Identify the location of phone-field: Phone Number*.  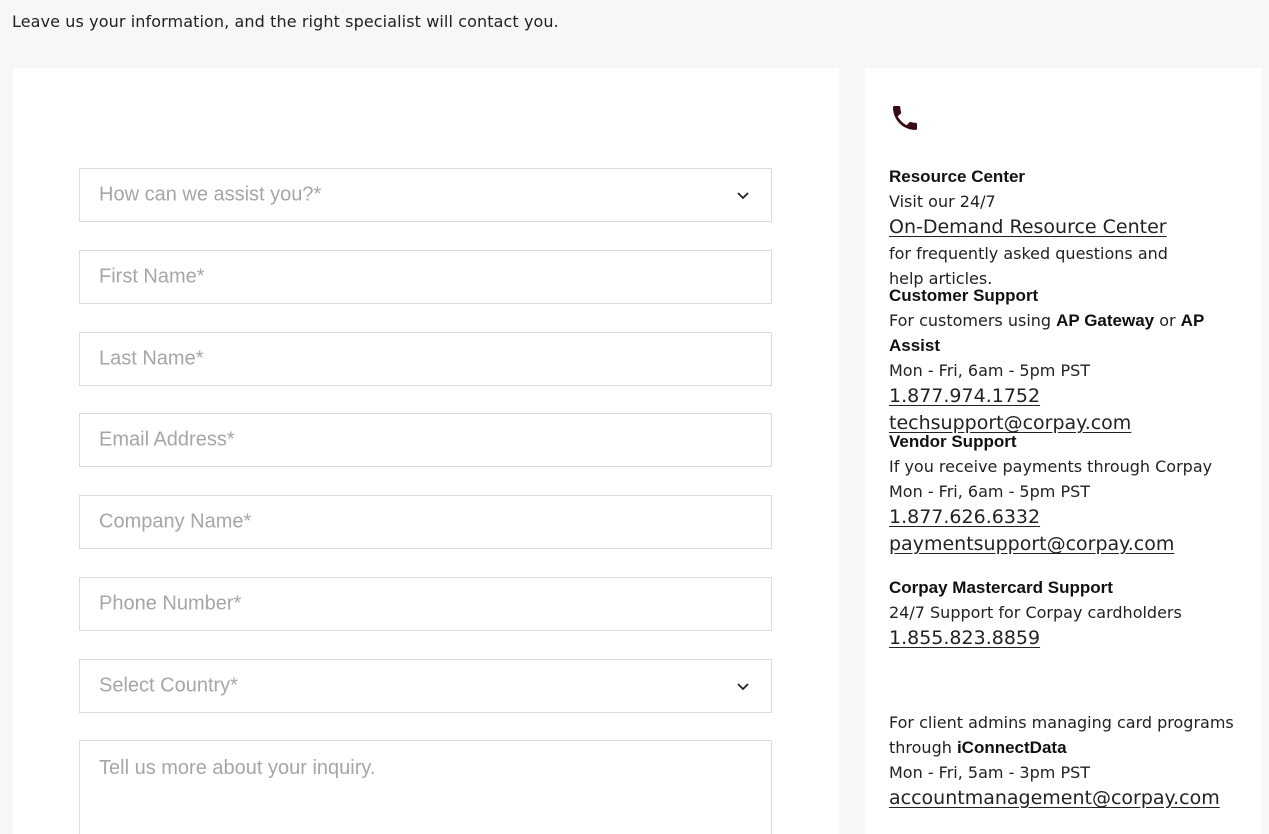
(425, 604).